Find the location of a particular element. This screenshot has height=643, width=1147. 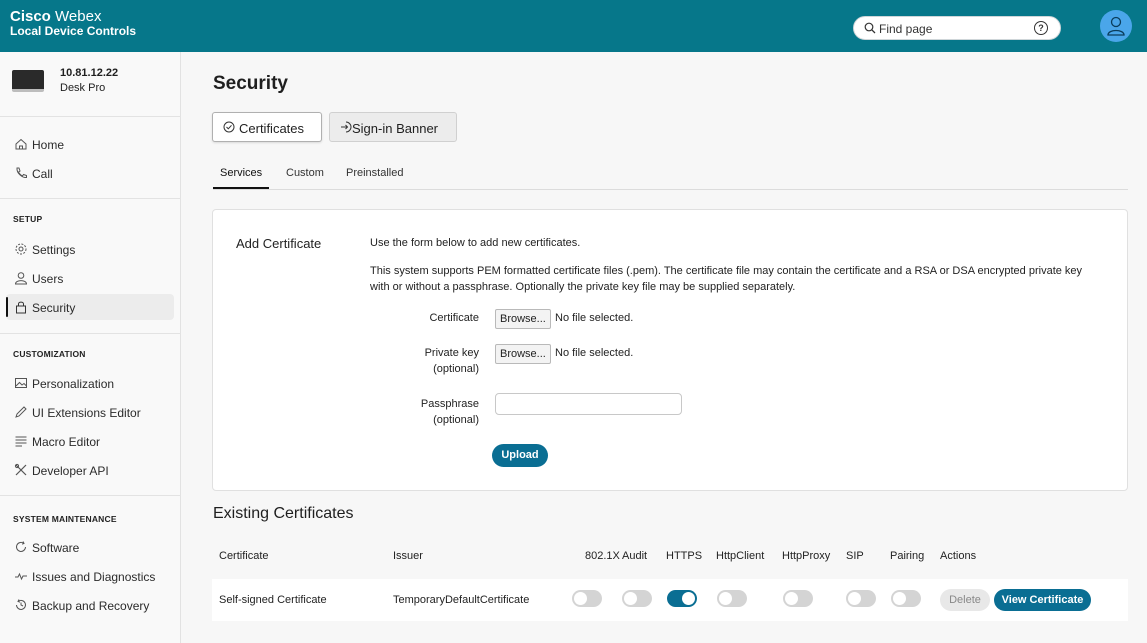

sidebar-item-label: Home is located at coordinates (48, 145).